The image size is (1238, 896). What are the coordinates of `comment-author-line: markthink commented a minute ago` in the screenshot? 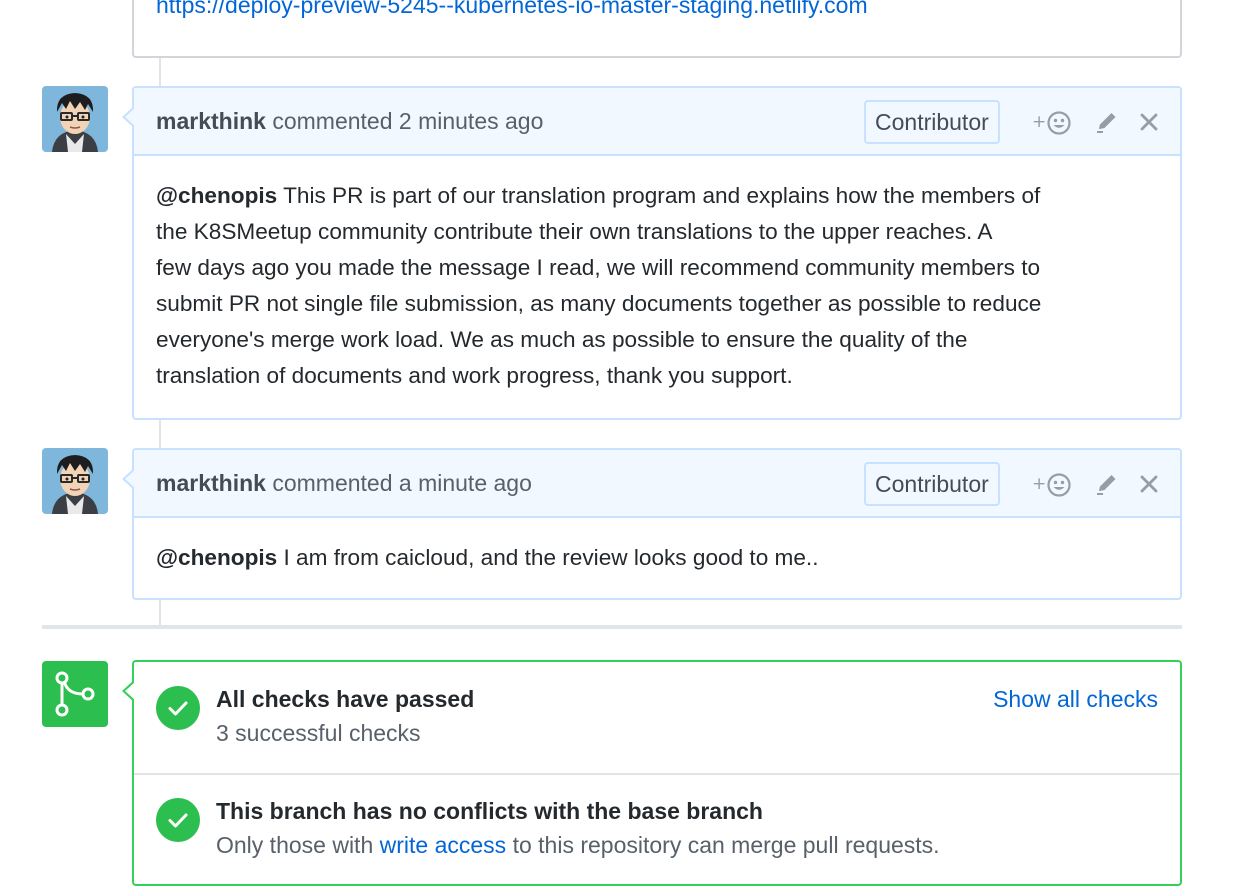 It's located at (344, 483).